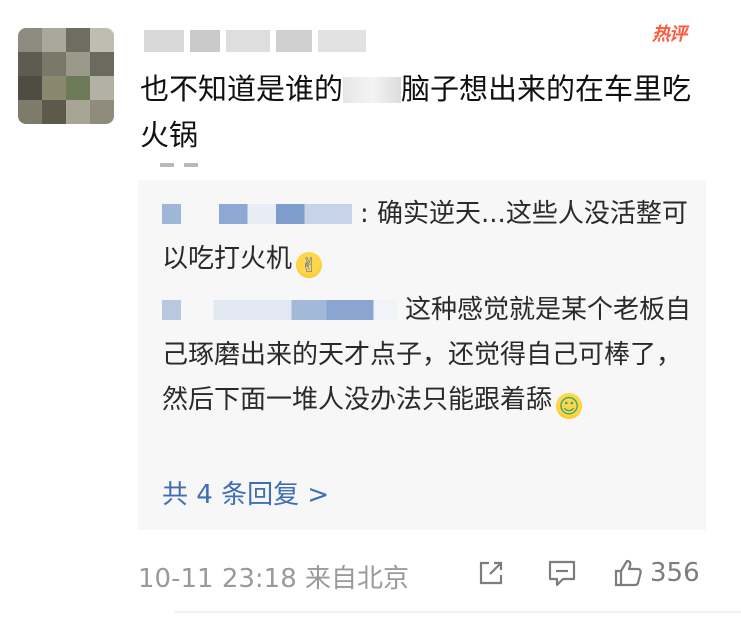 This screenshot has width=741, height=620. Describe the element at coordinates (675, 573) in the screenshot. I see `like-count: 356` at that location.